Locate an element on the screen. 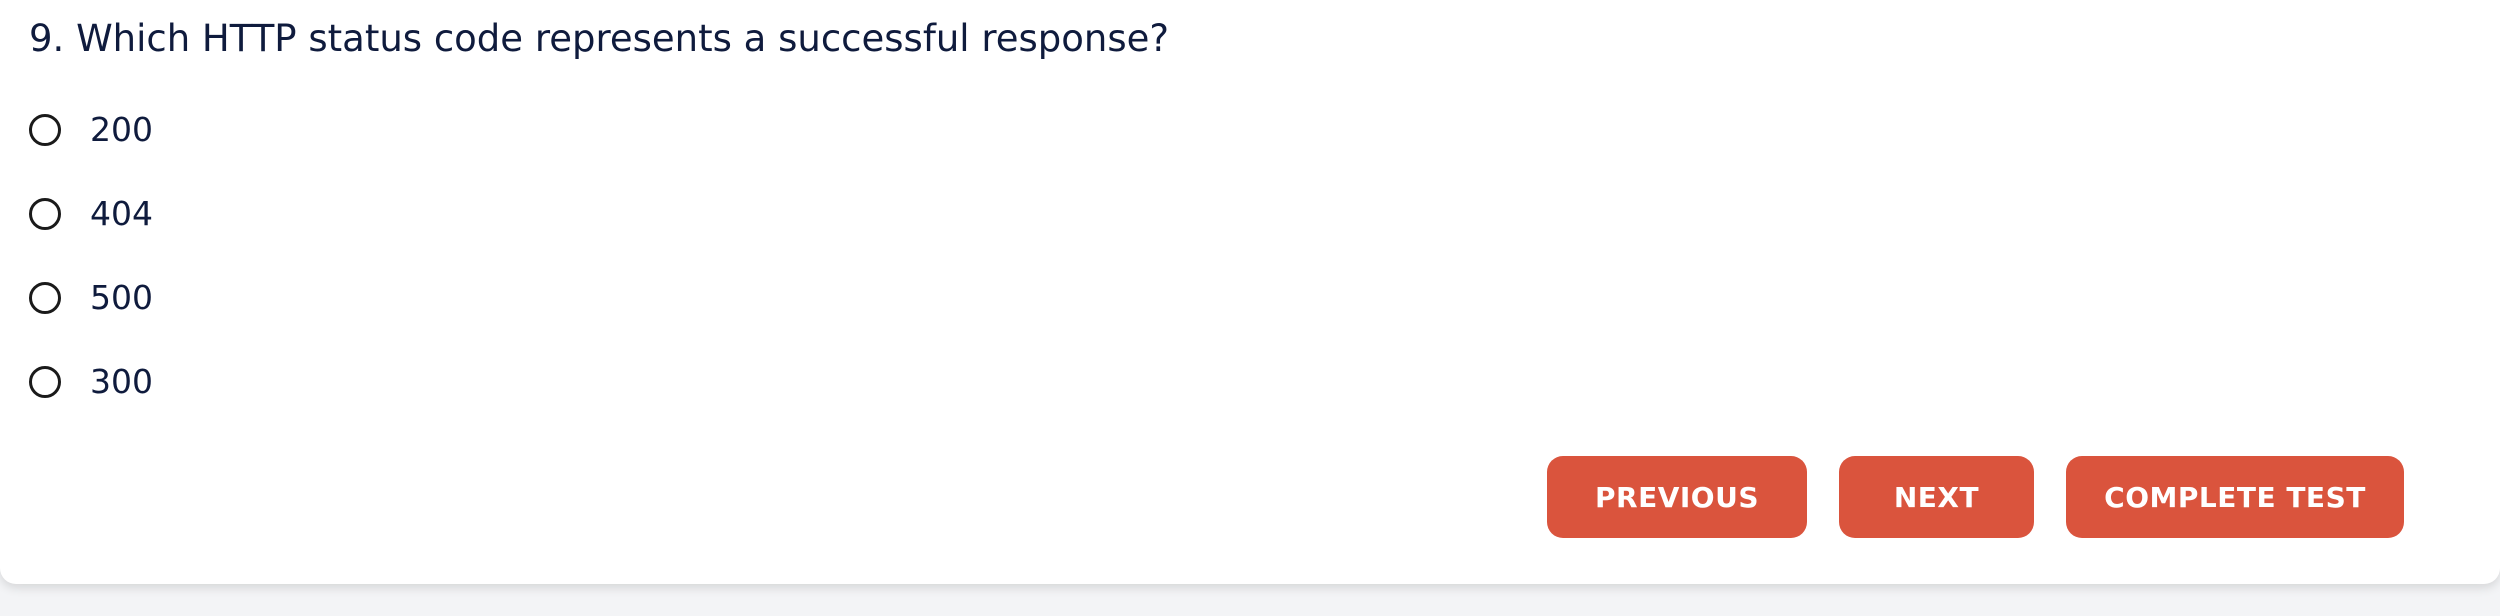  next-button: NEXT is located at coordinates (1936, 497).